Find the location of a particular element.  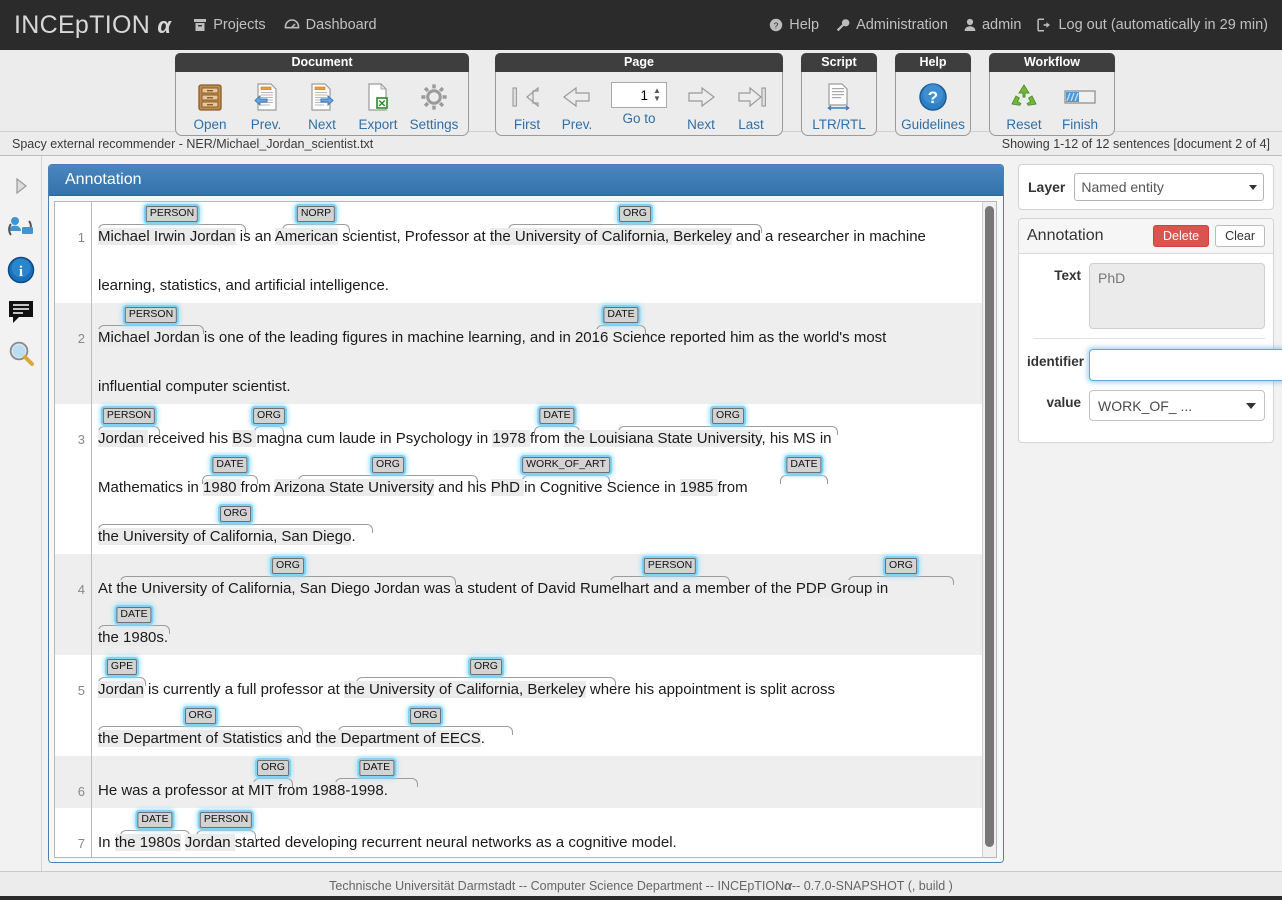

chevron-down-icon is located at coordinates (1251, 405).